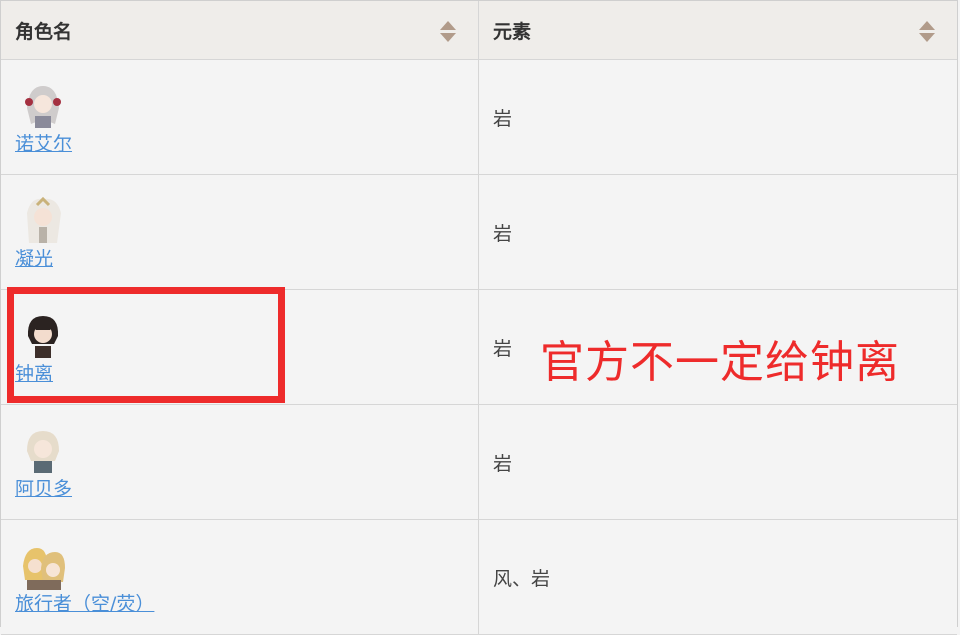  What do you see at coordinates (717, 577) in the screenshot?
I see `element-cell: 风、岩` at bounding box center [717, 577].